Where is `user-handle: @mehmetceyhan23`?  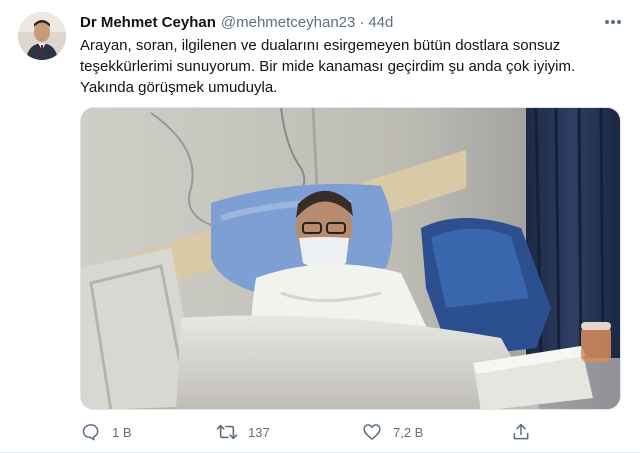
user-handle: @mehmetceyhan23 is located at coordinates (288, 22).